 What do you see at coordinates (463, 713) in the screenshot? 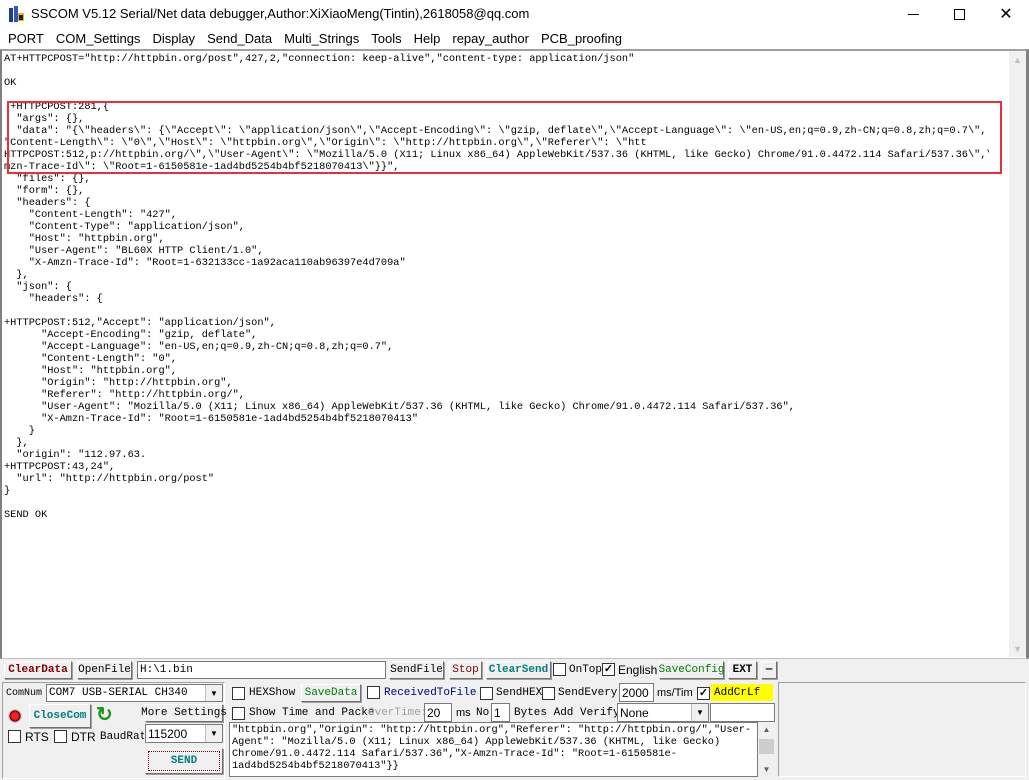
I see `over-time-unit: ms` at bounding box center [463, 713].